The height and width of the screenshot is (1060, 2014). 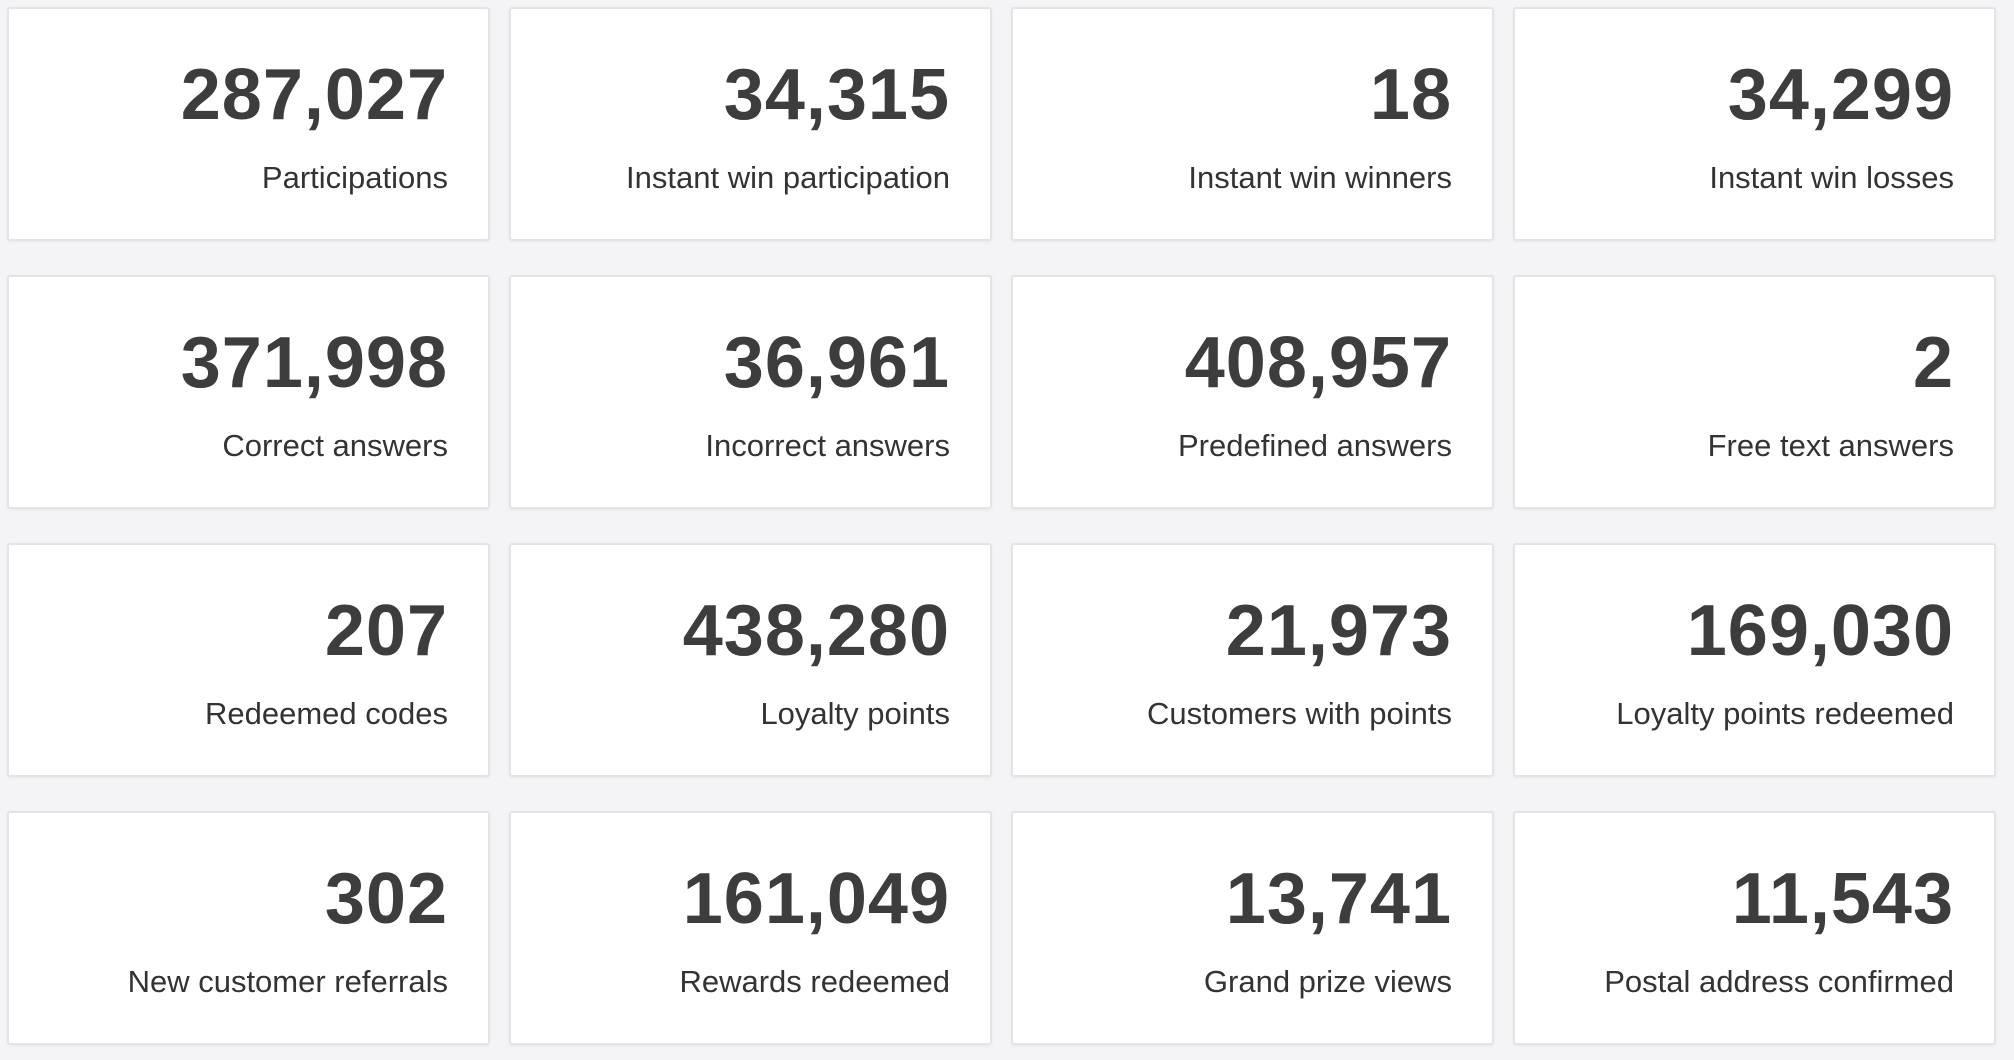 I want to click on stat-card-loyalty-points-redeemed: 169,030 Loyalty points redeemed, so click(x=1754, y=660).